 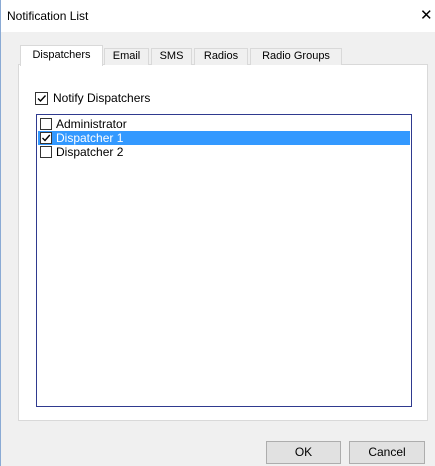 What do you see at coordinates (48, 16) in the screenshot?
I see `window-title: Notification List` at bounding box center [48, 16].